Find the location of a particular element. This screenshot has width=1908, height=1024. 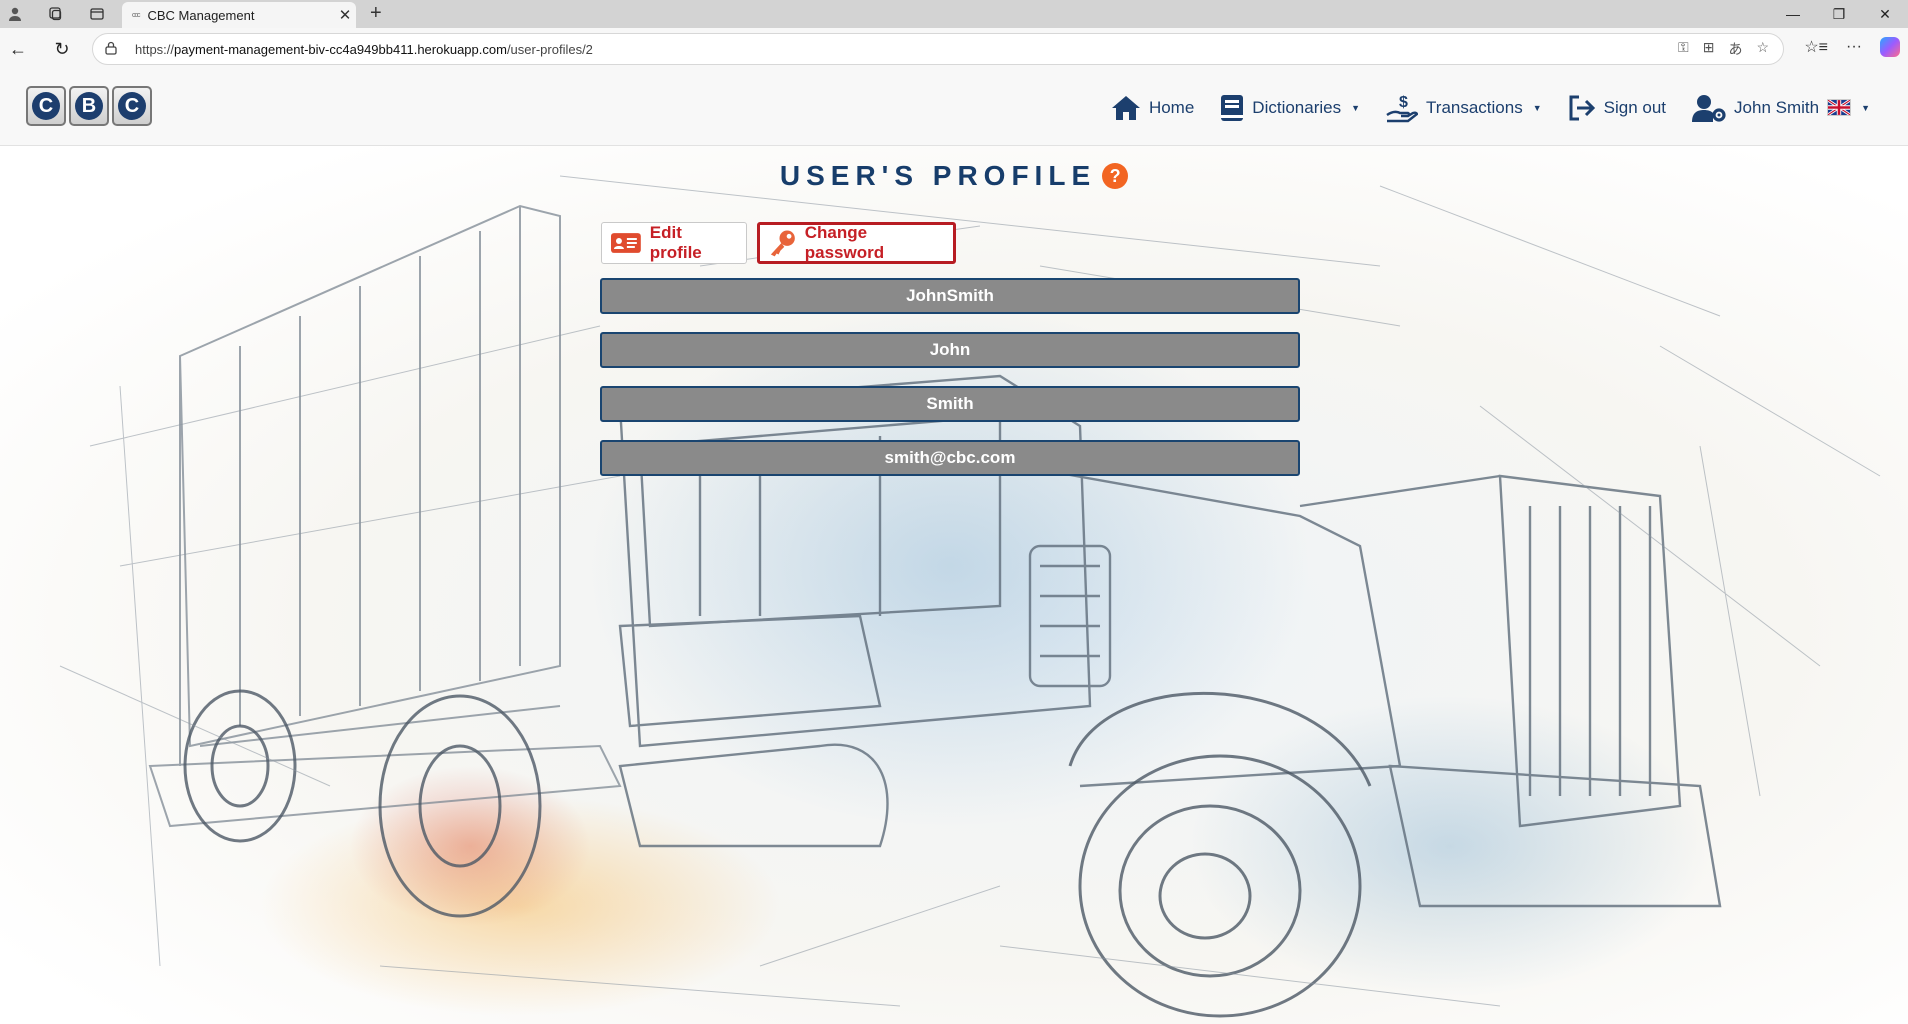

favorite-star-icon: ☆ is located at coordinates (1762, 49).